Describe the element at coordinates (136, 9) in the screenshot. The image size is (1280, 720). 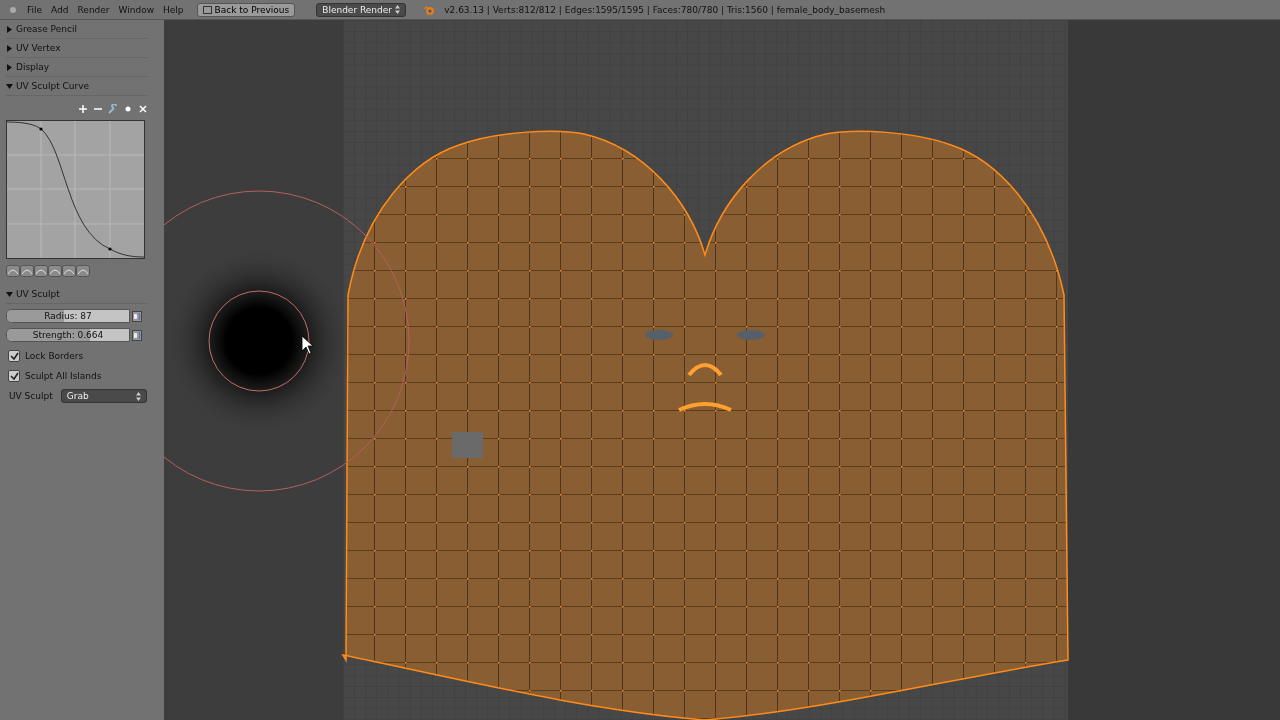
I see `menu-item: Window` at that location.